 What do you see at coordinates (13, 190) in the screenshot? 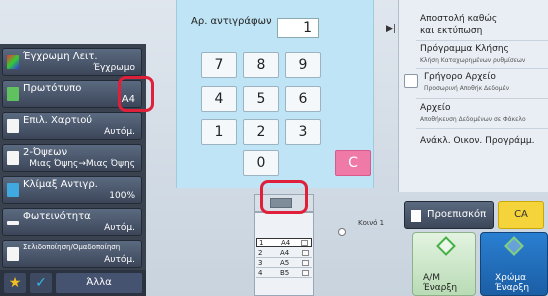
I see `copy-ratio-icon` at bounding box center [13, 190].